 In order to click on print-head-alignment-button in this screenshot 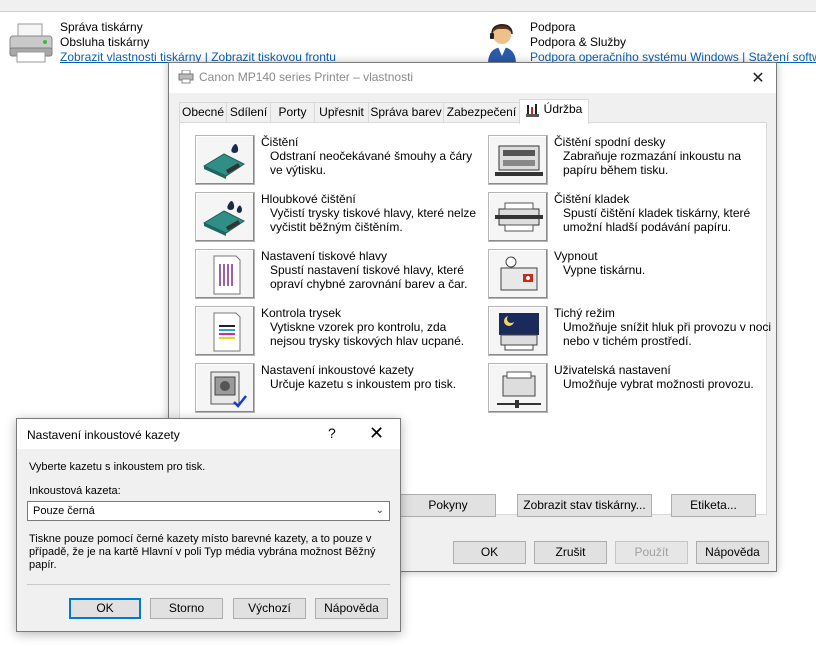, I will do `click(225, 274)`.